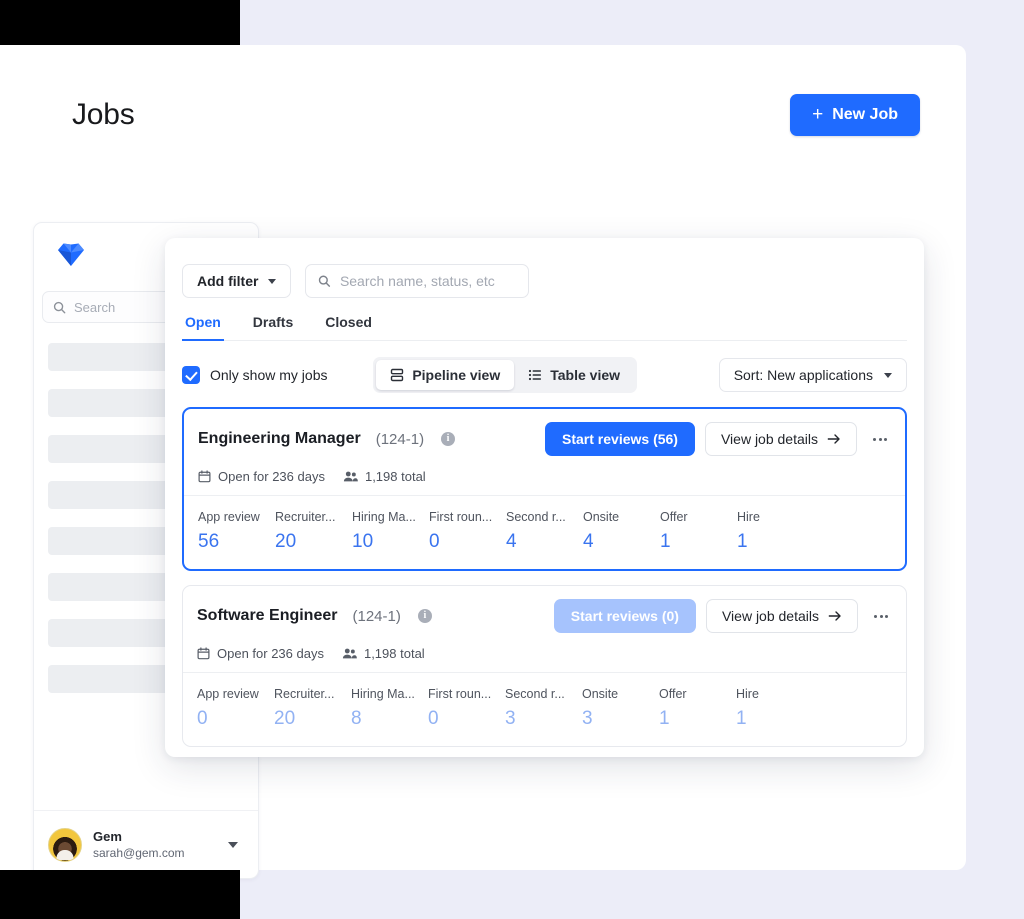 The height and width of the screenshot is (919, 1024). I want to click on top-crop-bar, so click(120, 22).